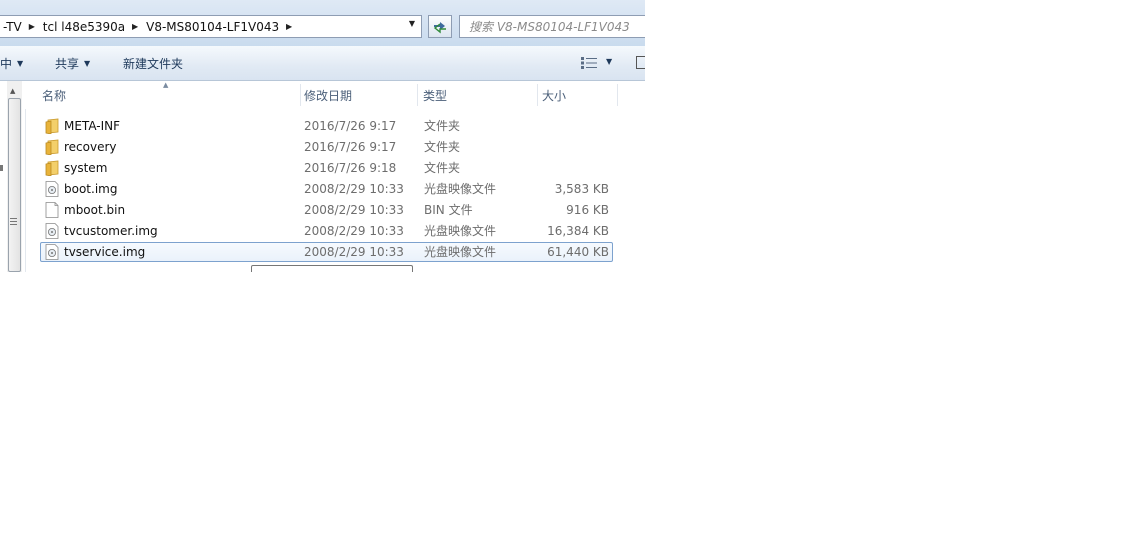 This screenshot has height=555, width=1121. I want to click on view-options-icon, so click(589, 63).